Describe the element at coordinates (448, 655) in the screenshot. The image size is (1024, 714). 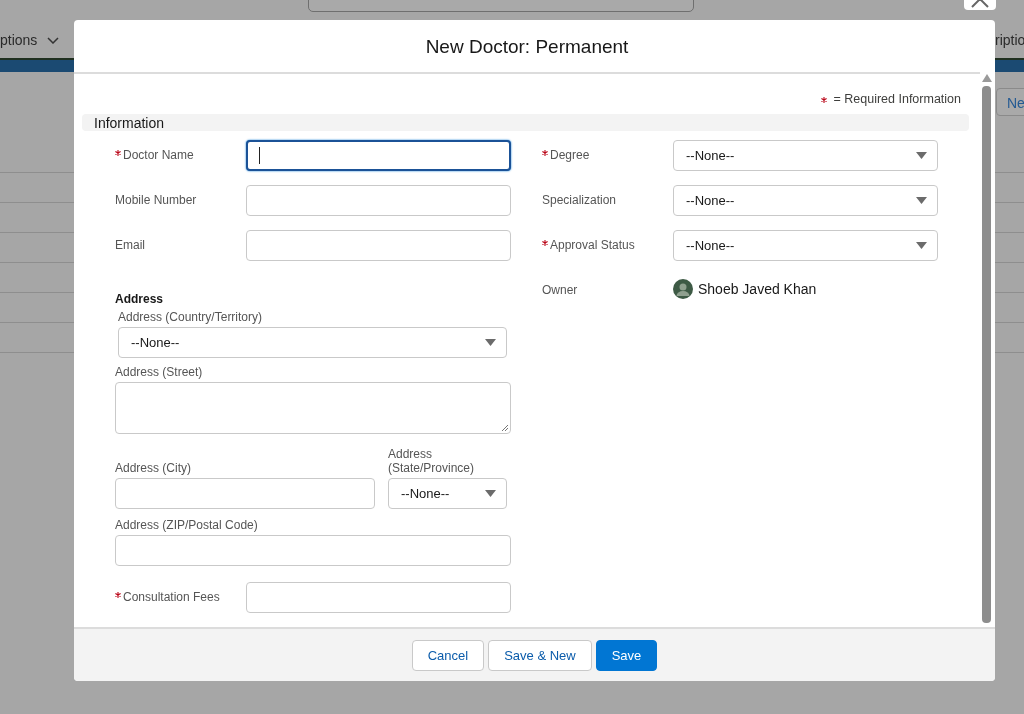
I see `secondary-button: Cancel` at that location.